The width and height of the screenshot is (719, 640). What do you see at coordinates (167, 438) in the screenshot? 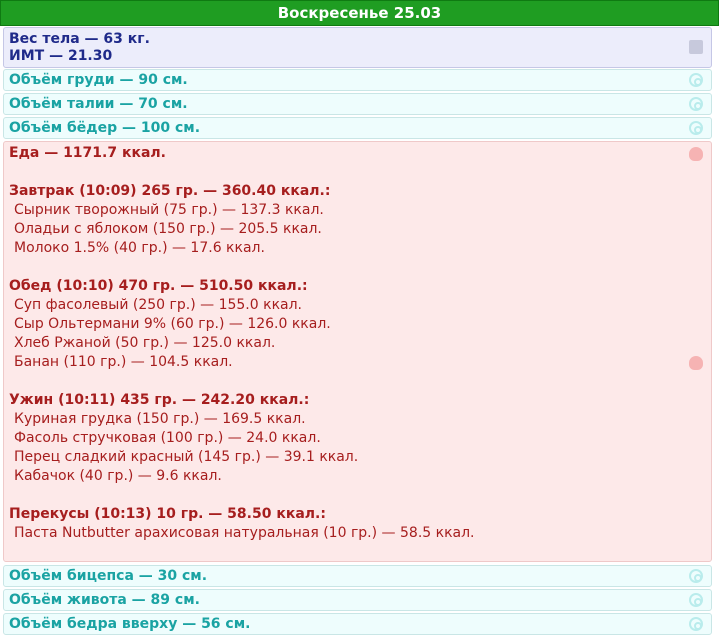
I see `meal-item: Фасоль стручковая (100 гр.) — 24.0 ккал.` at bounding box center [167, 438].